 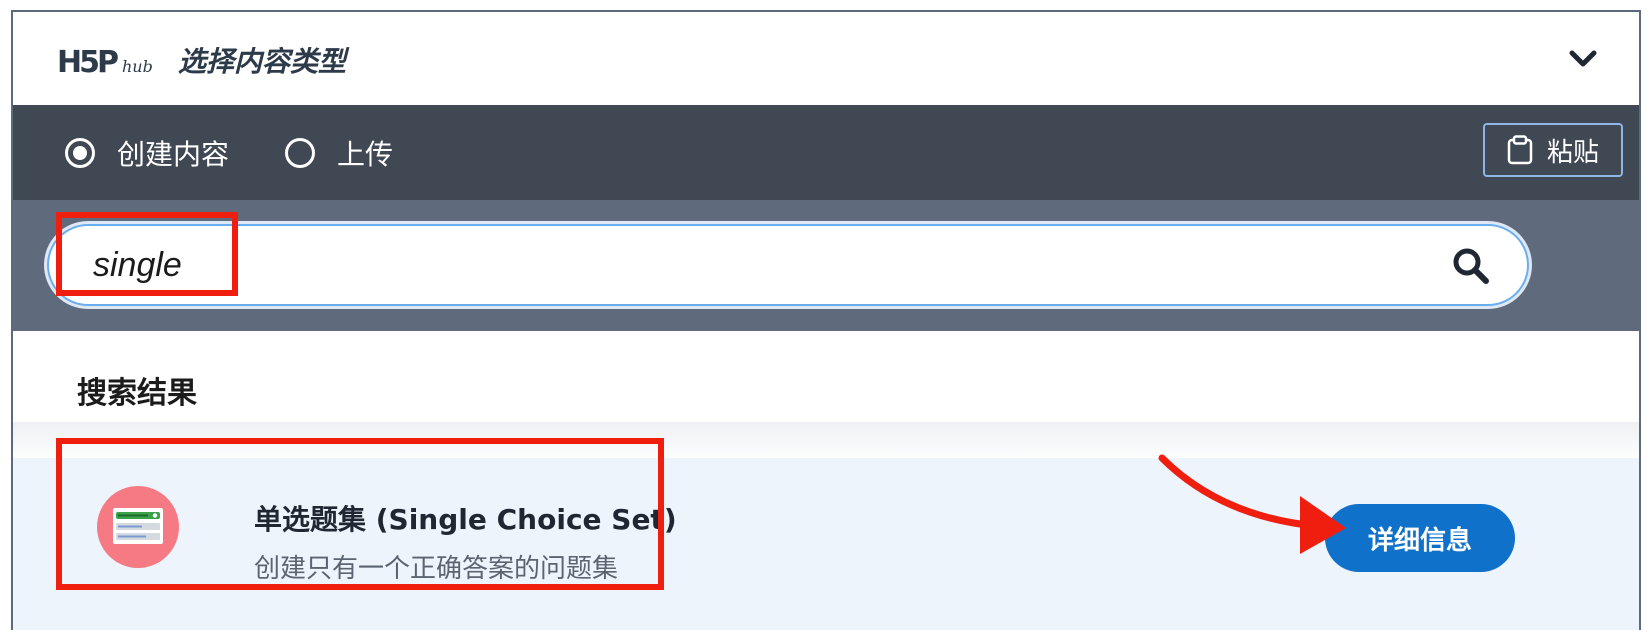 I want to click on tab-bar: 创建内容 上传 粘贴, so click(x=826, y=152).